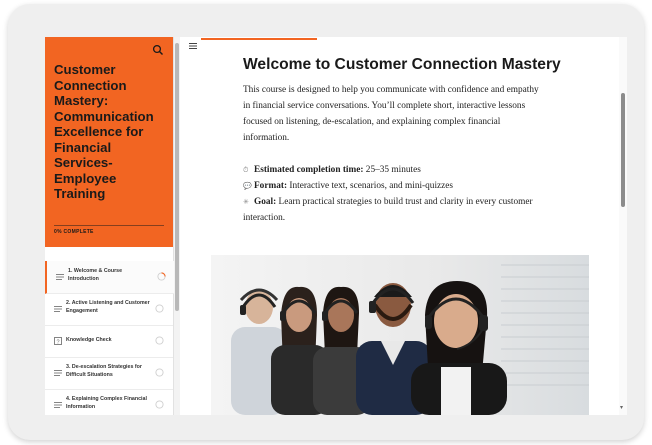 This screenshot has width=652, height=445. I want to click on content-scrollbar-thumb, so click(623, 150).